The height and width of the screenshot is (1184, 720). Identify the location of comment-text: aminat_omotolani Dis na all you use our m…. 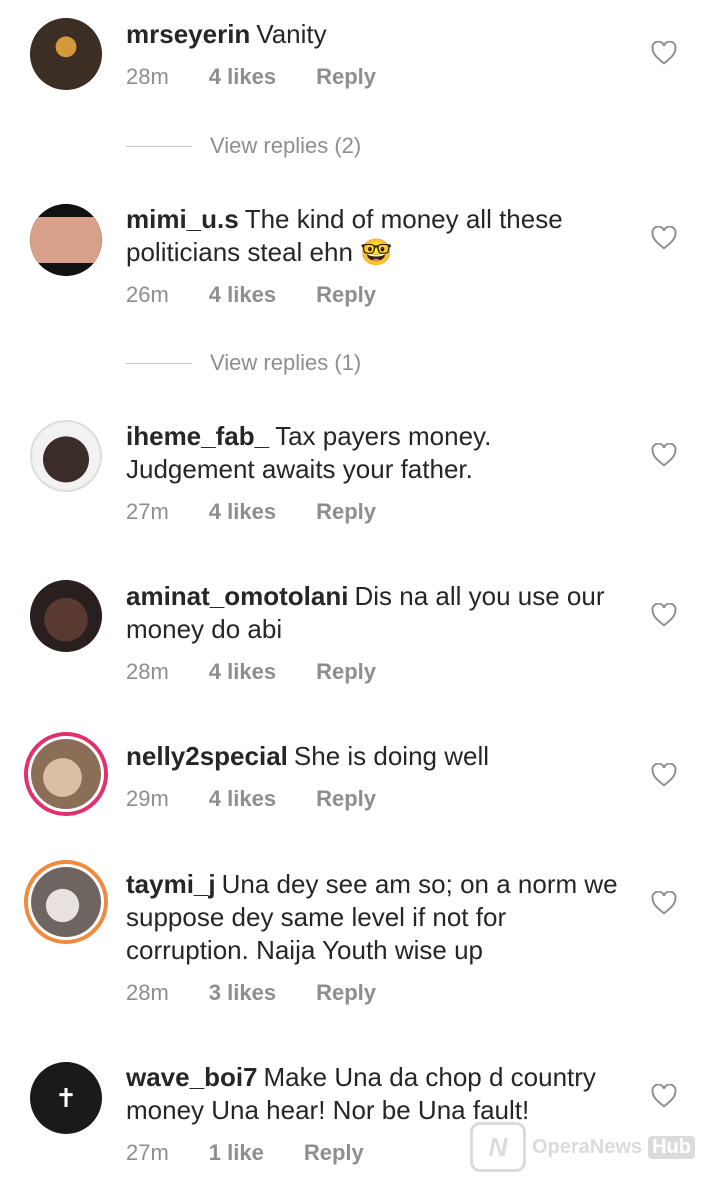
(376, 613).